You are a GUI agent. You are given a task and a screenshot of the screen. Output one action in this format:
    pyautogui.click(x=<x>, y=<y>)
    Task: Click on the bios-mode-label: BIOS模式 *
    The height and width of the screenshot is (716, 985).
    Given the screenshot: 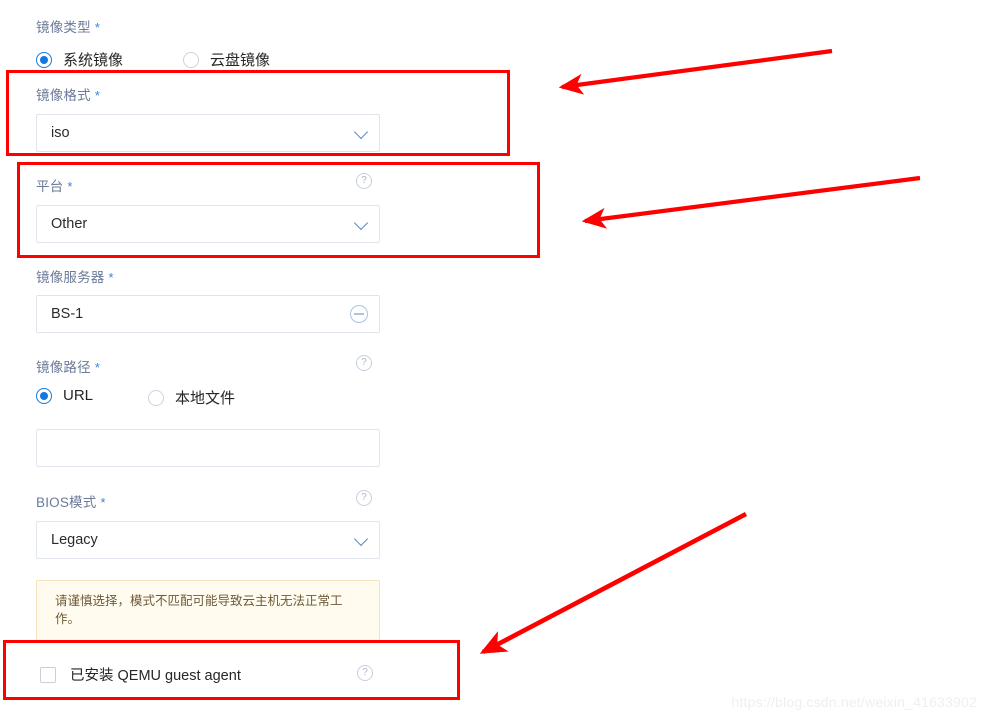 What is the action you would take?
    pyautogui.click(x=71, y=501)
    